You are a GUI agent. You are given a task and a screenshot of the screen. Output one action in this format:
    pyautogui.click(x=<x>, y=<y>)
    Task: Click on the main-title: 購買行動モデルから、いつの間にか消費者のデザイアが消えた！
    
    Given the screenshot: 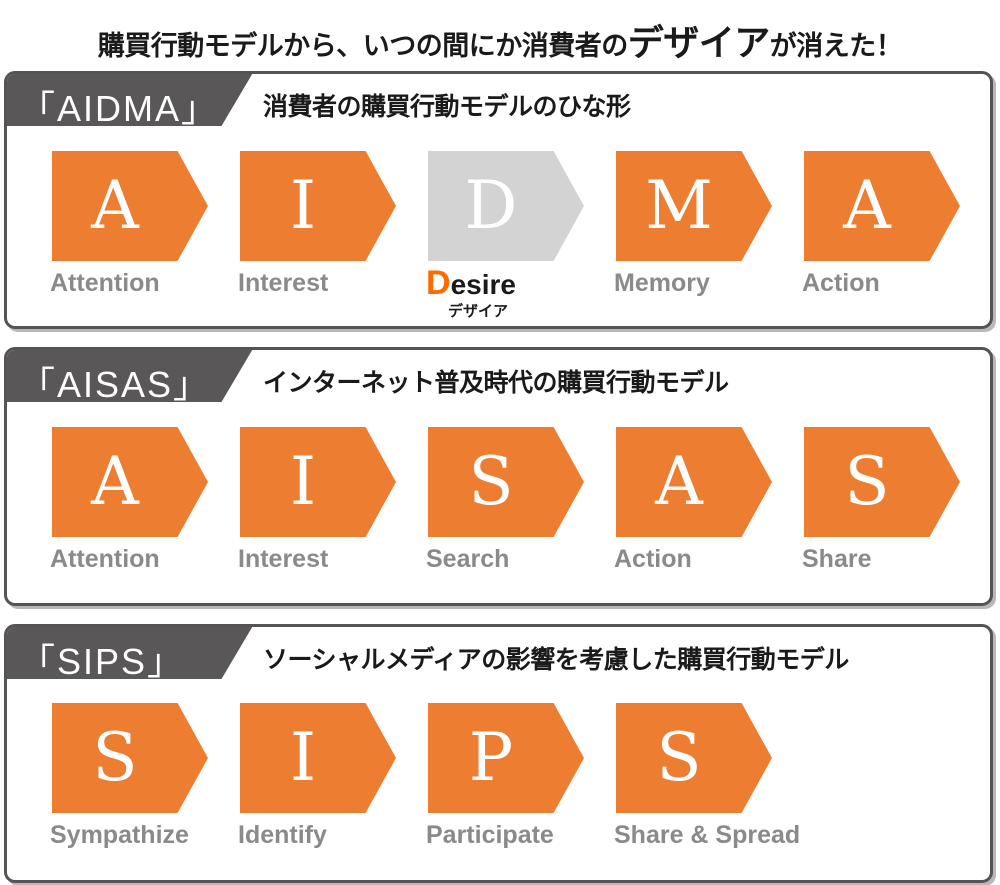 What is the action you would take?
    pyautogui.click(x=500, y=40)
    